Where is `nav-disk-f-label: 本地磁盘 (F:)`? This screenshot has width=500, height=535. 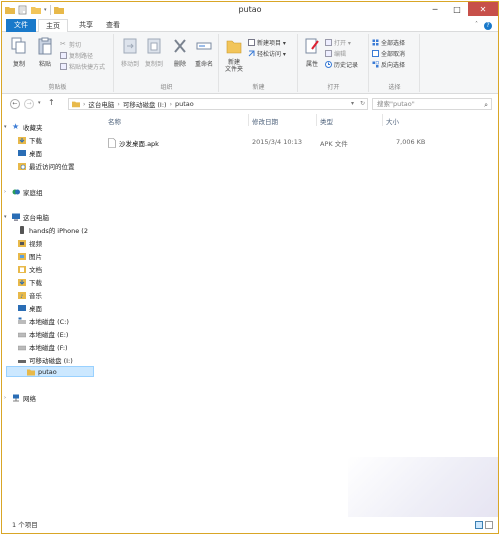 nav-disk-f-label: 本地磁盘 (F:) is located at coordinates (48, 347).